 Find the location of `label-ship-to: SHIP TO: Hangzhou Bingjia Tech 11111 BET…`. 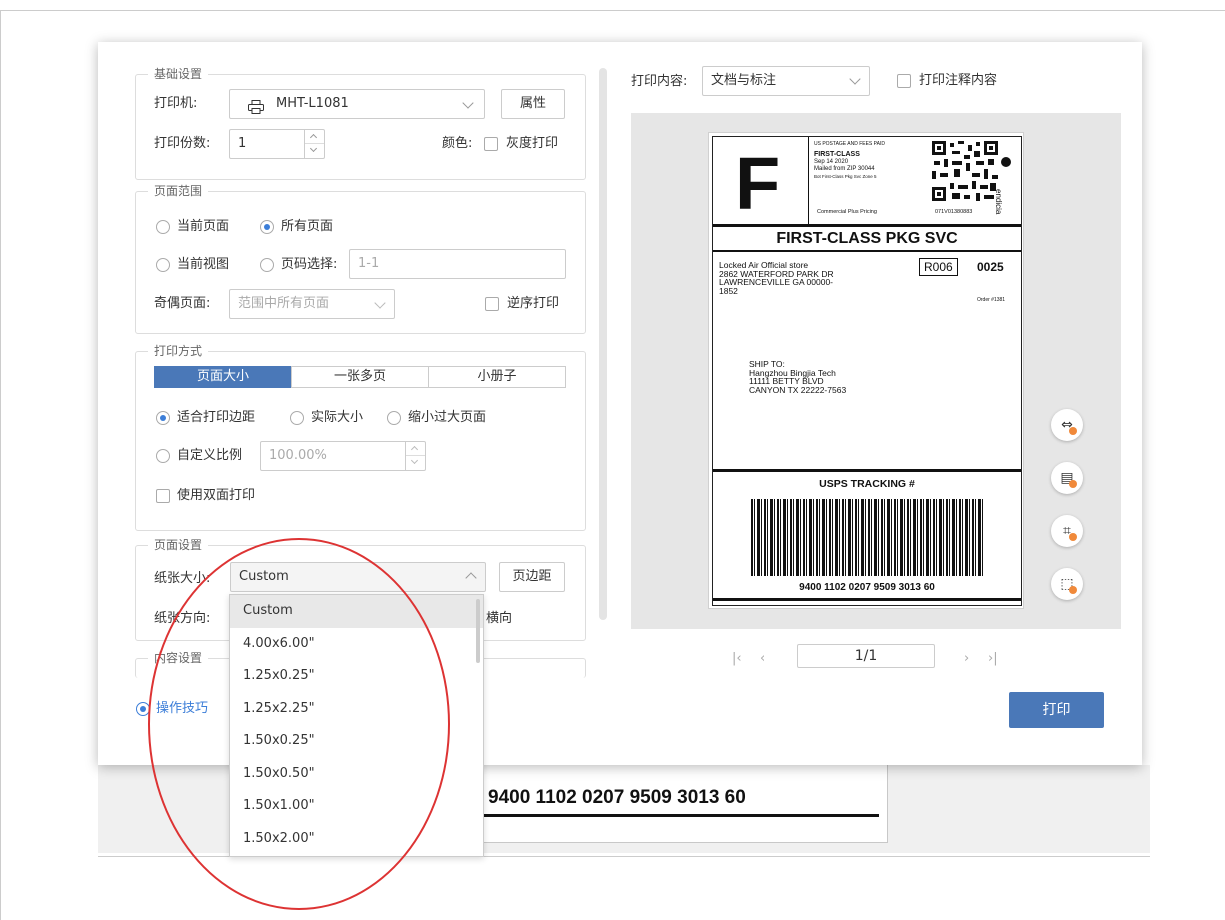

label-ship-to: SHIP TO: Hangzhou Bingjia Tech 11111 BET… is located at coordinates (797, 377).